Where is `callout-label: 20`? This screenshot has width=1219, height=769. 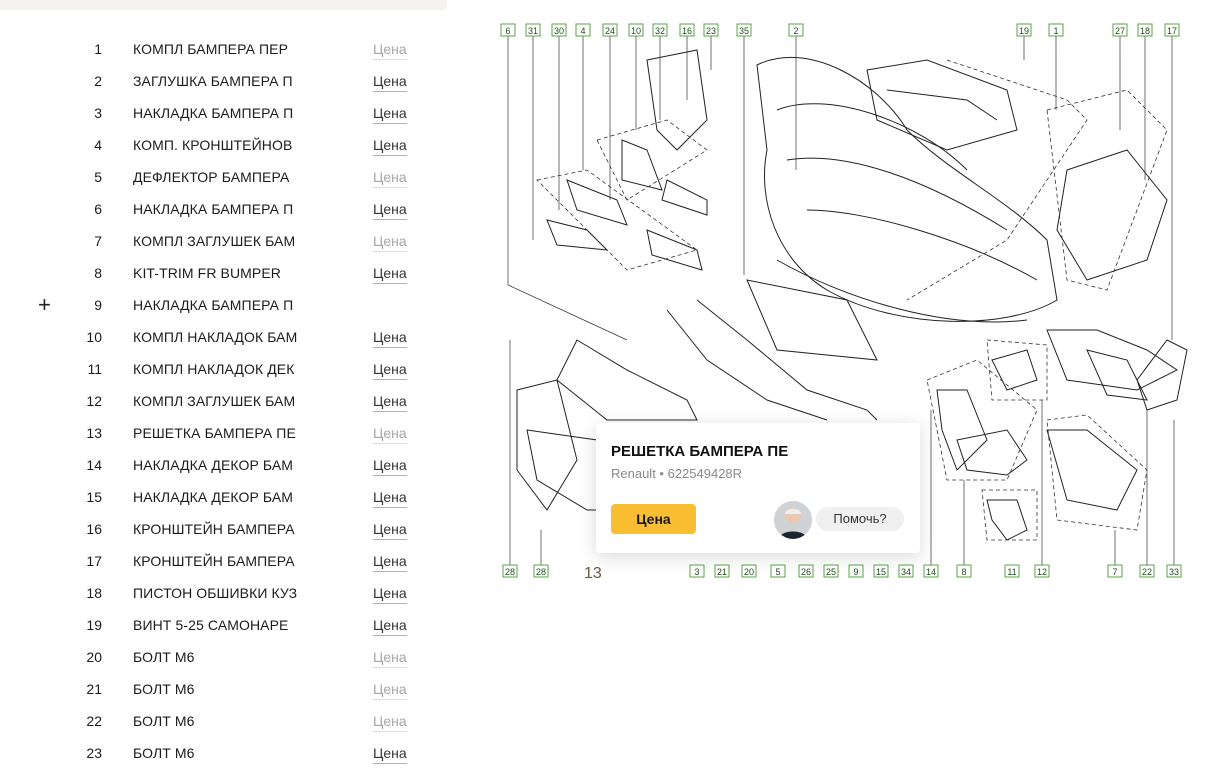
callout-label: 20 is located at coordinates (749, 571).